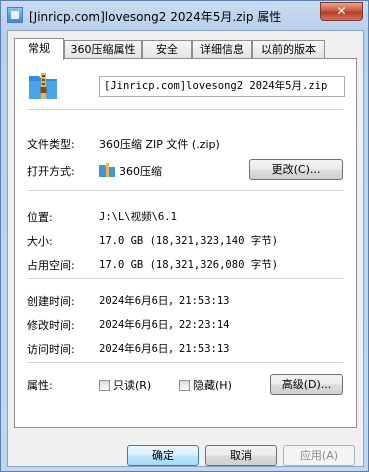 The width and height of the screenshot is (369, 472). I want to click on zip-file-icon, so click(43, 86).